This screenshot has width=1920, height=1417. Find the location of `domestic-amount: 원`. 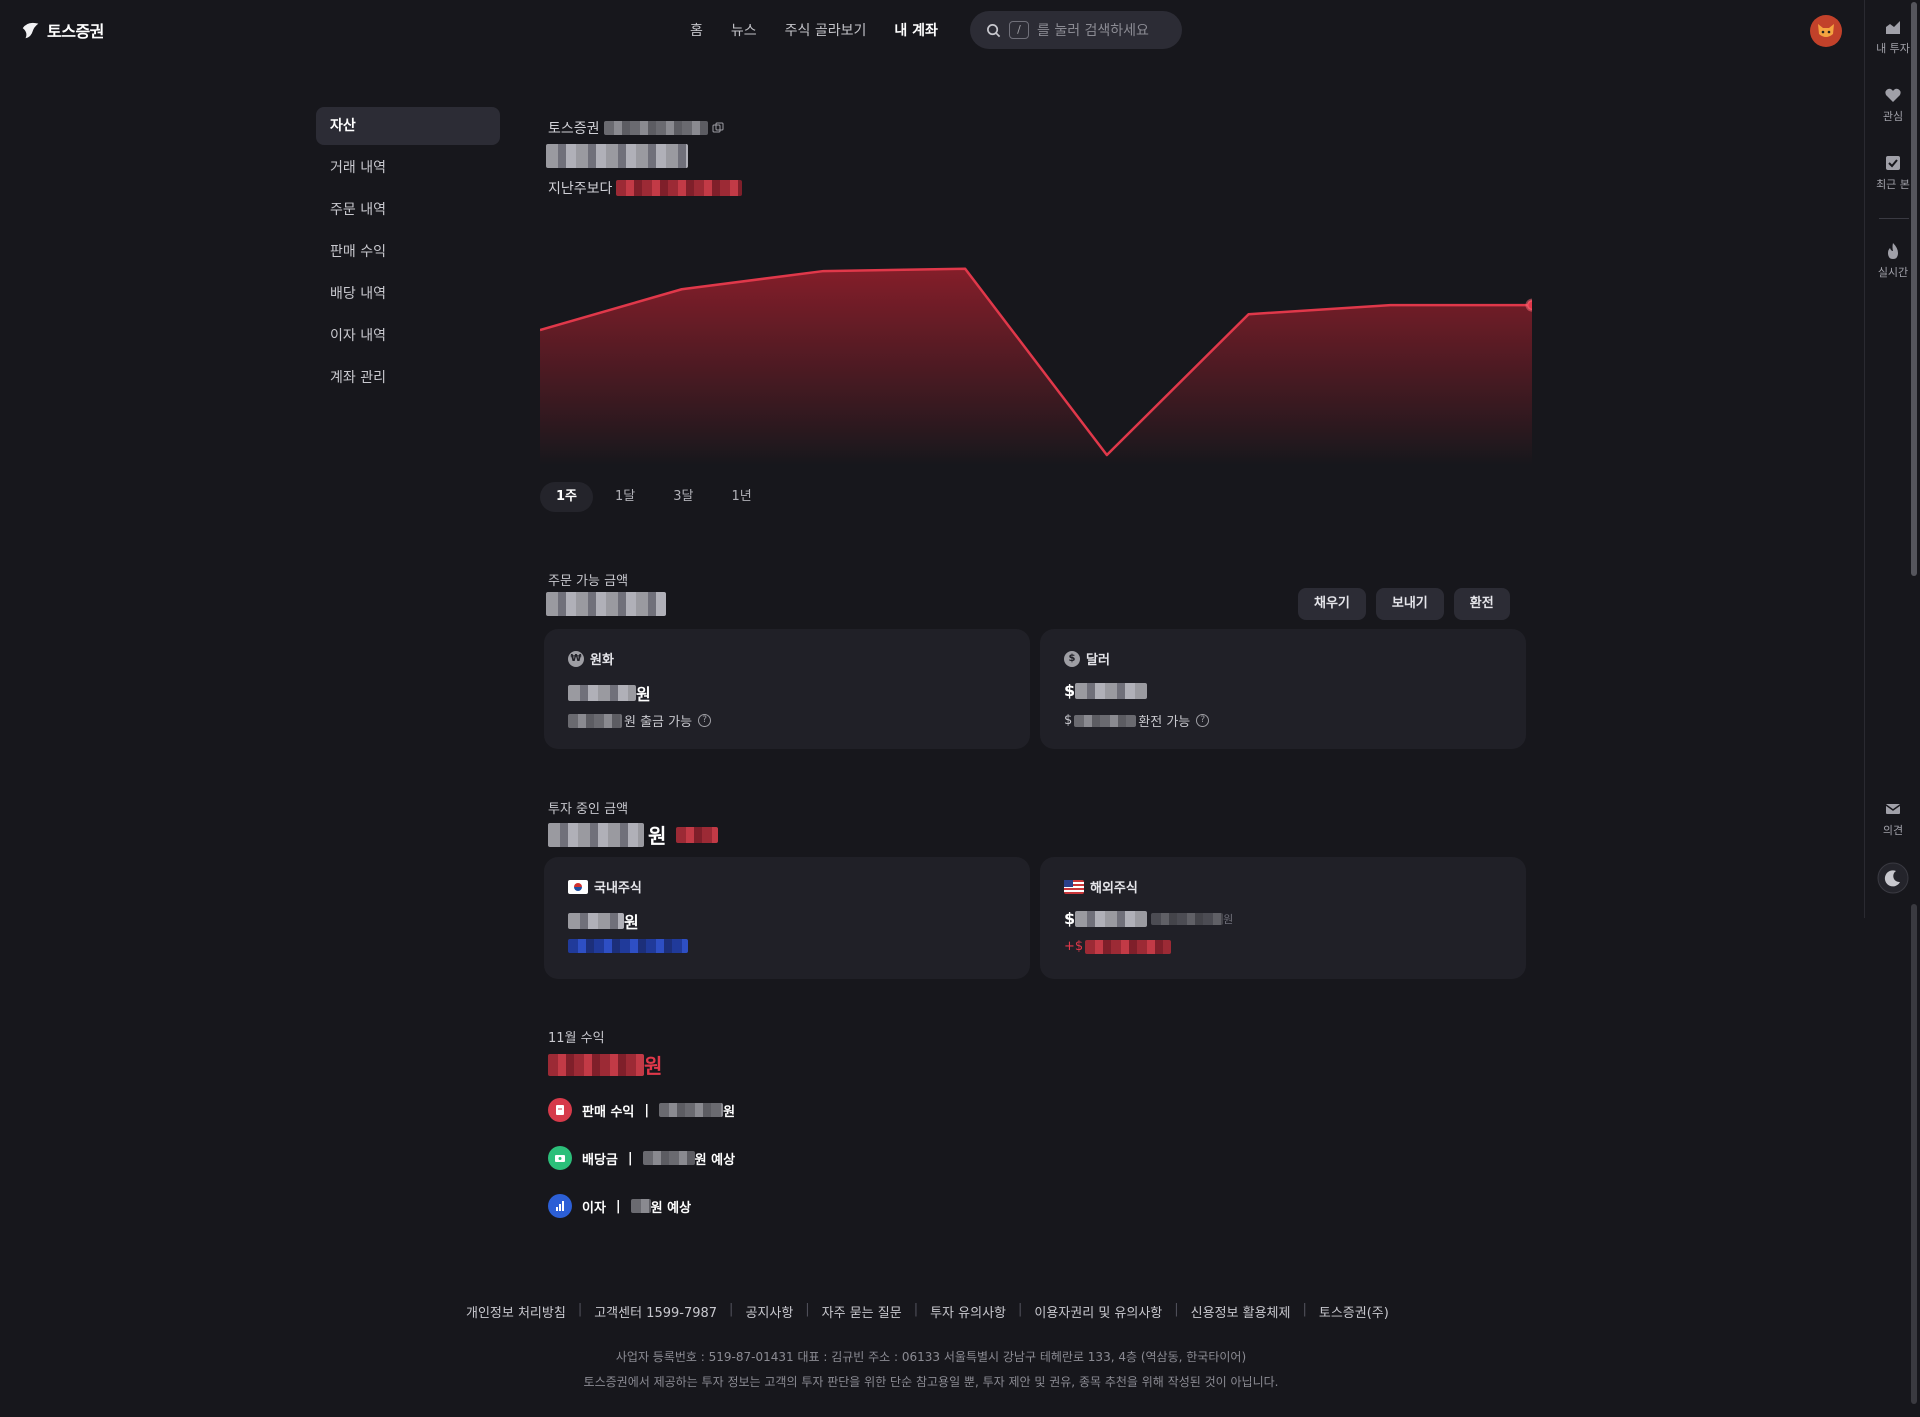

domestic-amount: 원 is located at coordinates (603, 921).